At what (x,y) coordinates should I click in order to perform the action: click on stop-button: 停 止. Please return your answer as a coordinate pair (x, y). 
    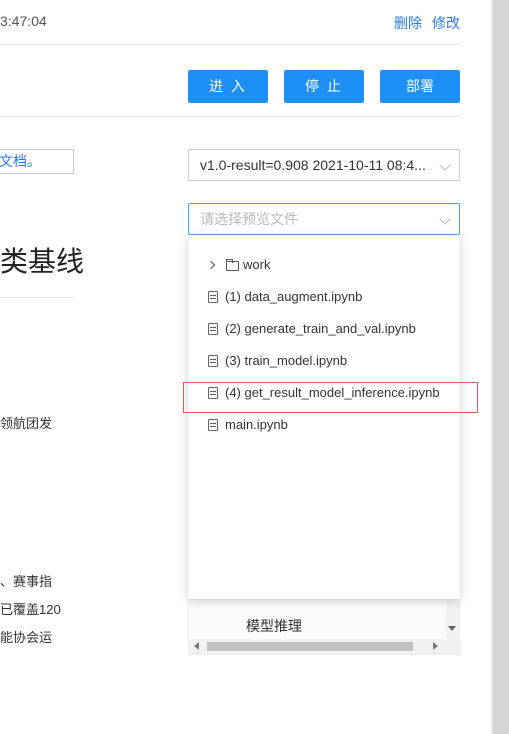
    Looking at the image, I should click on (324, 86).